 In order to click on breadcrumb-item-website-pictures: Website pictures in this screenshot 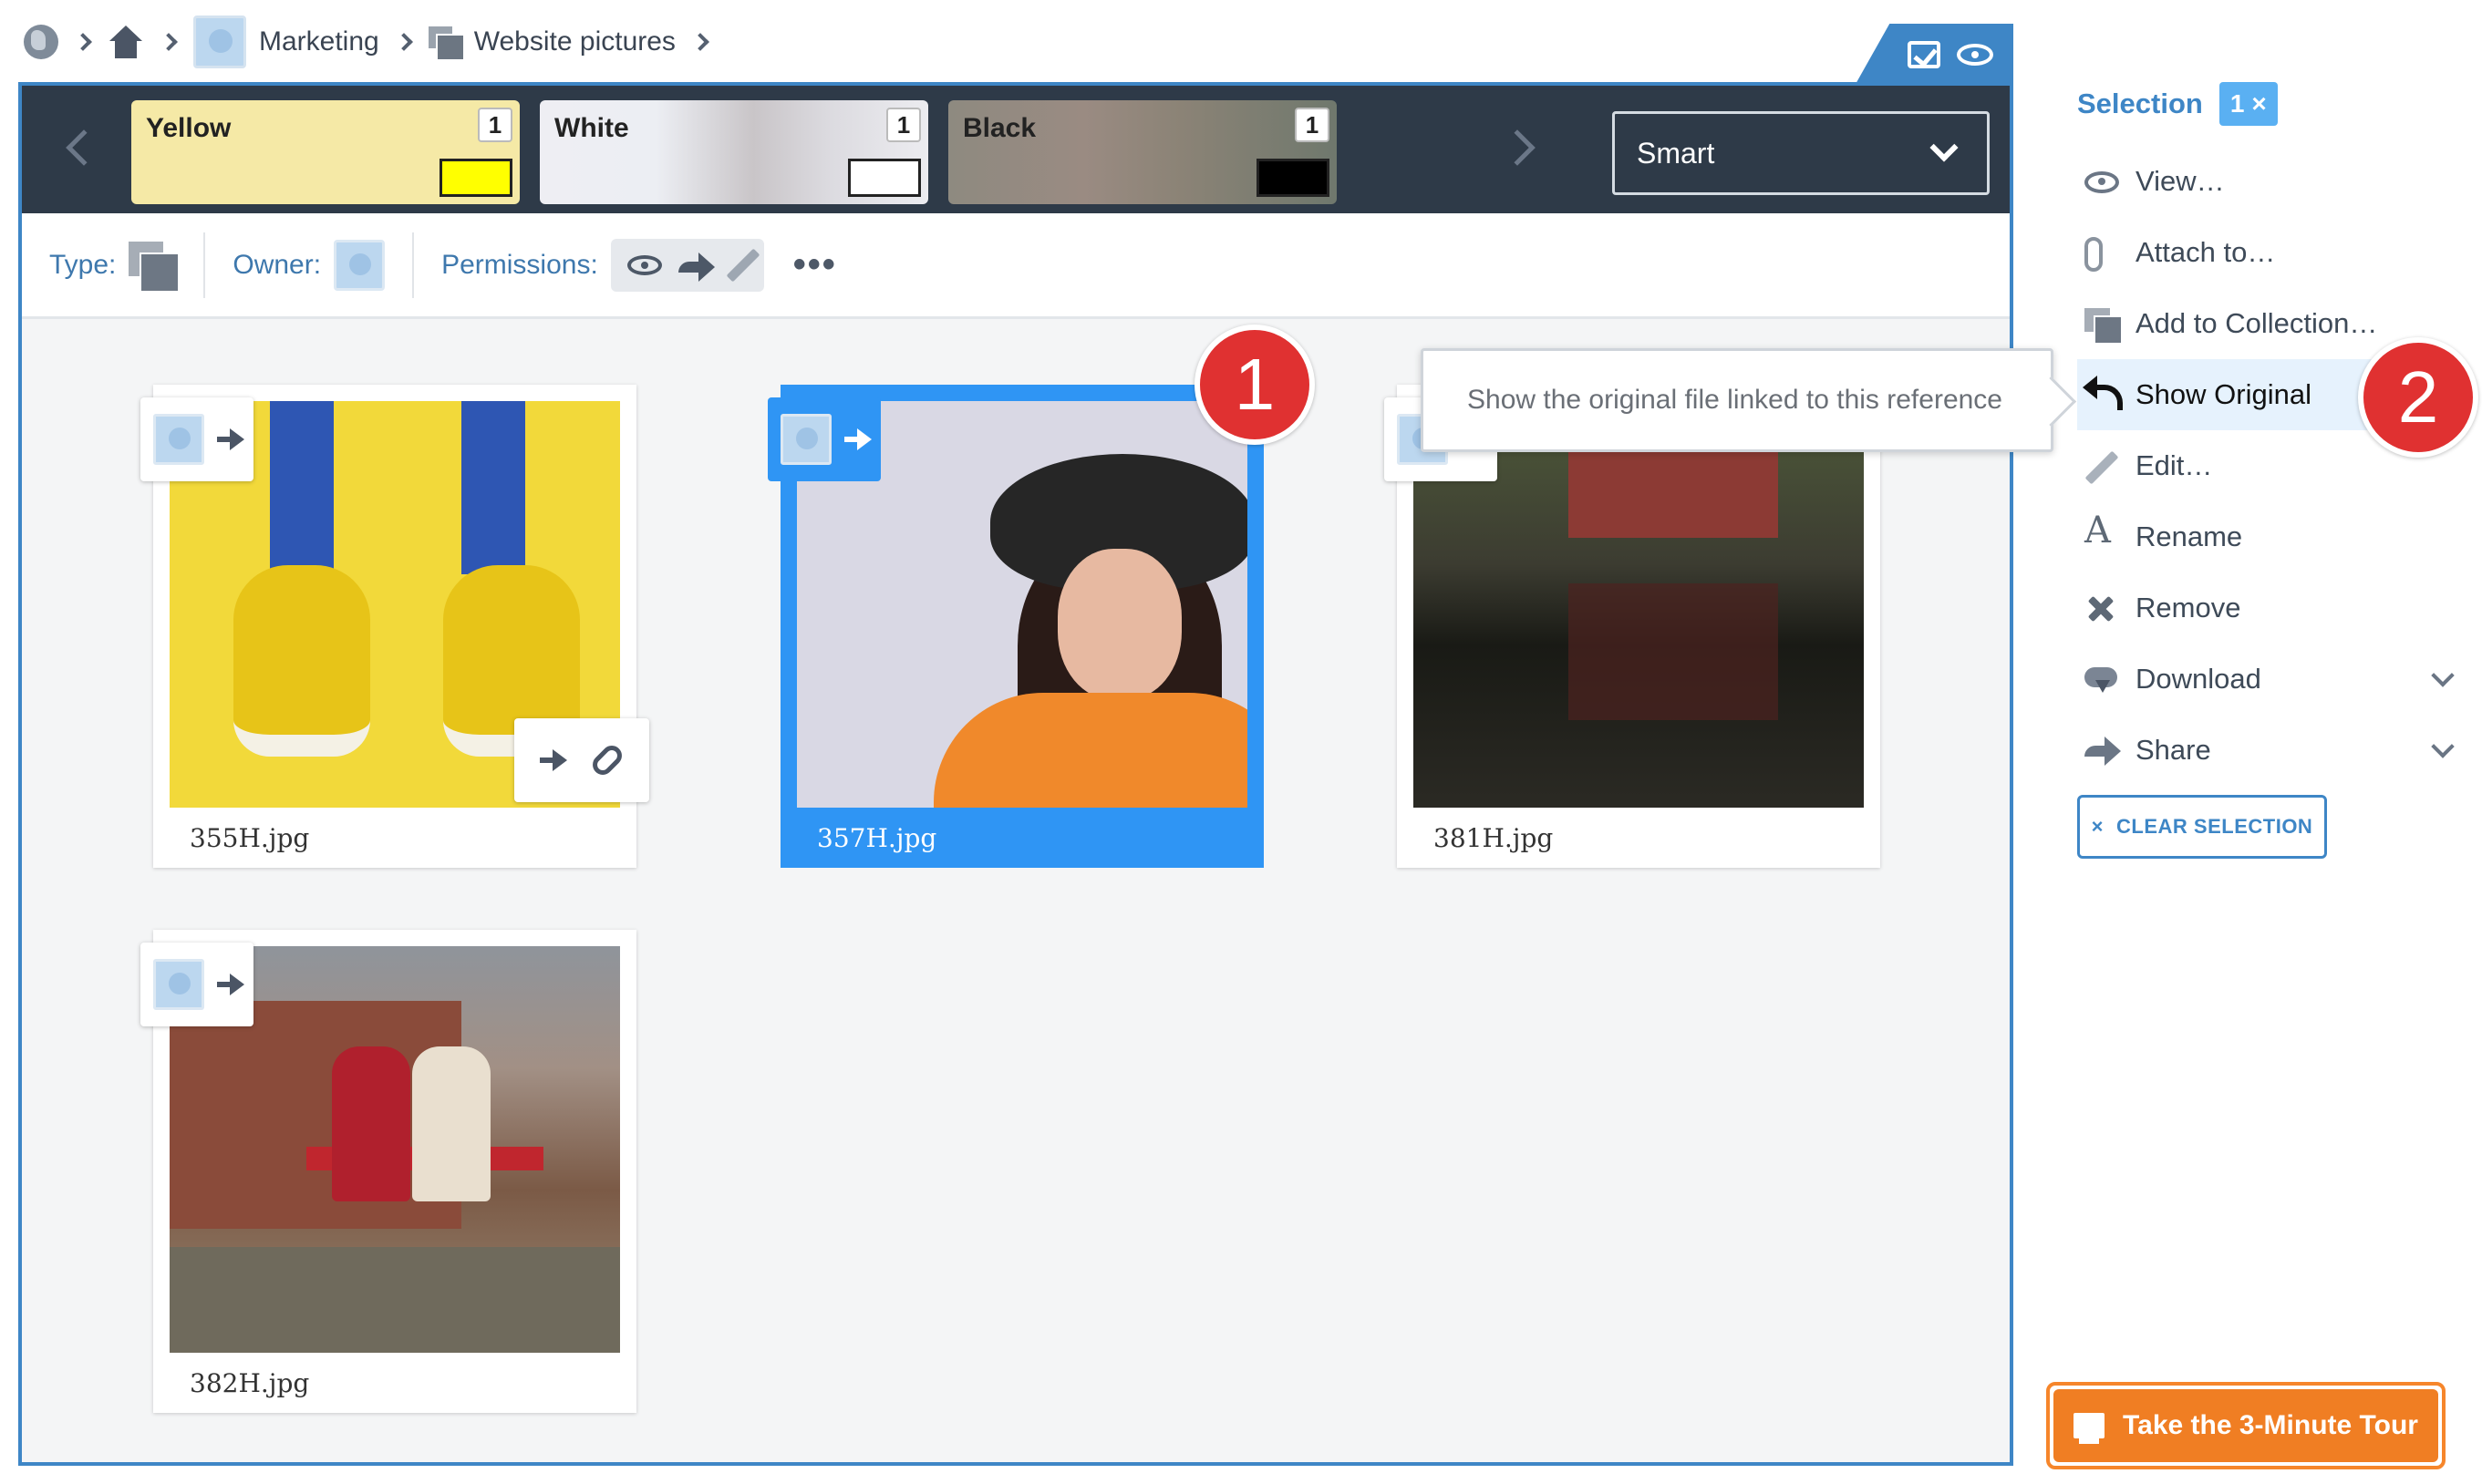, I will do `click(575, 41)`.